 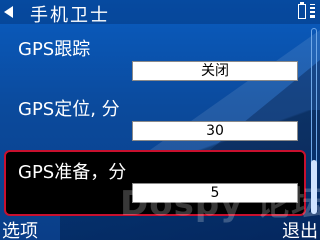 I want to click on options-softkey: 选项, so click(x=20, y=228).